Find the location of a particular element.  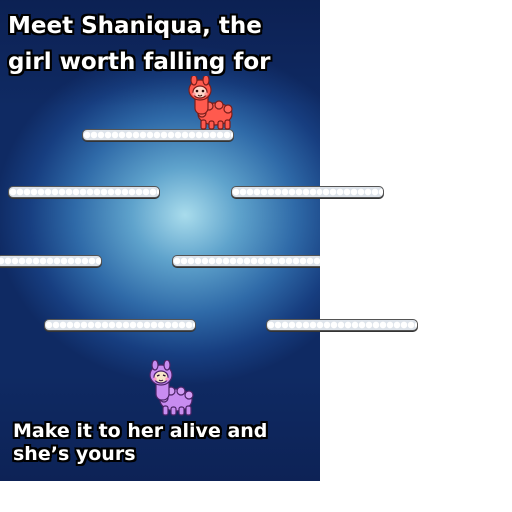

purple-alpaca-icon is located at coordinates (172, 388).